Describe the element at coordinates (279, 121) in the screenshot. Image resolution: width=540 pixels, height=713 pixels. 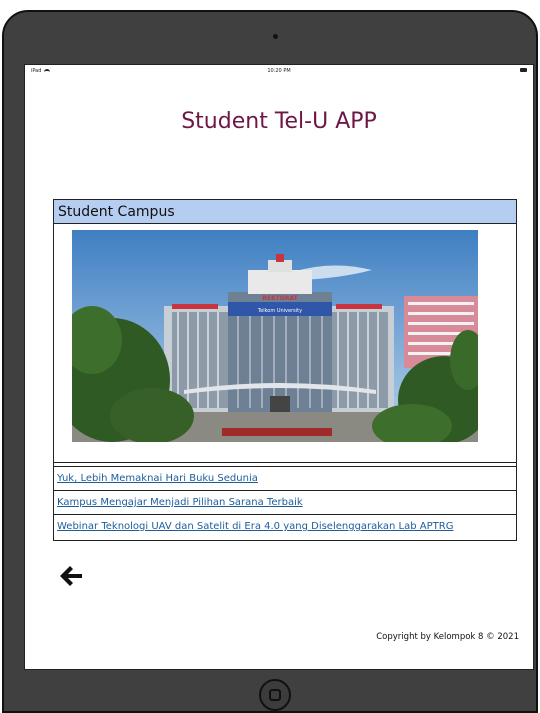
I see `app-title: Student Tel-U APP` at that location.